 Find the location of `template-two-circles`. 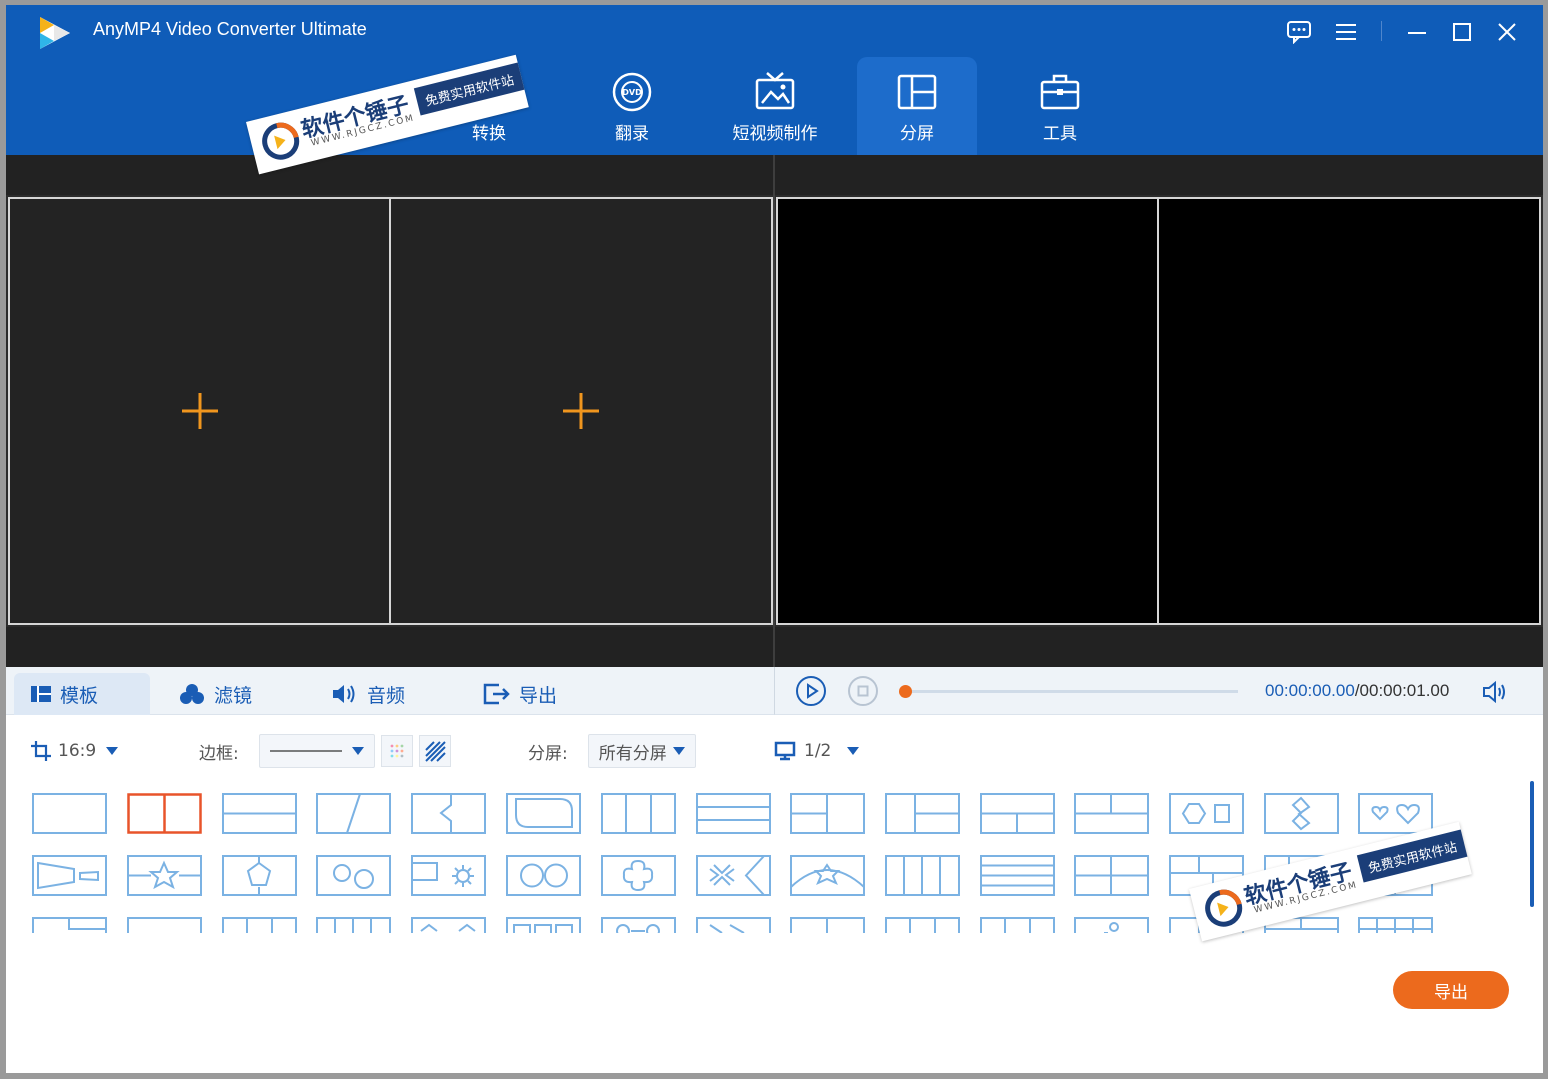

template-two-circles is located at coordinates (543, 875).